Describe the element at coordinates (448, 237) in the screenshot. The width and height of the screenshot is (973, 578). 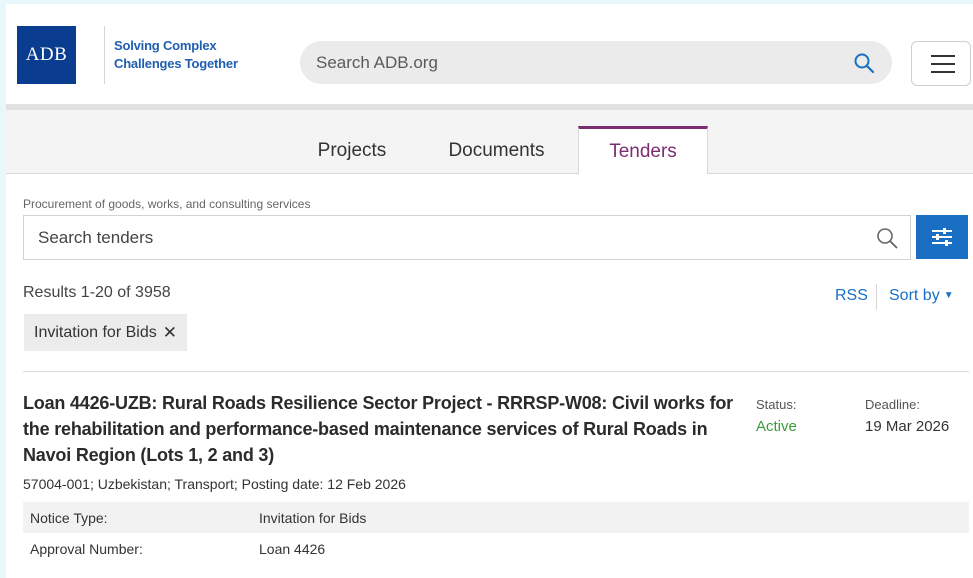
I see `tender-search-input` at that location.